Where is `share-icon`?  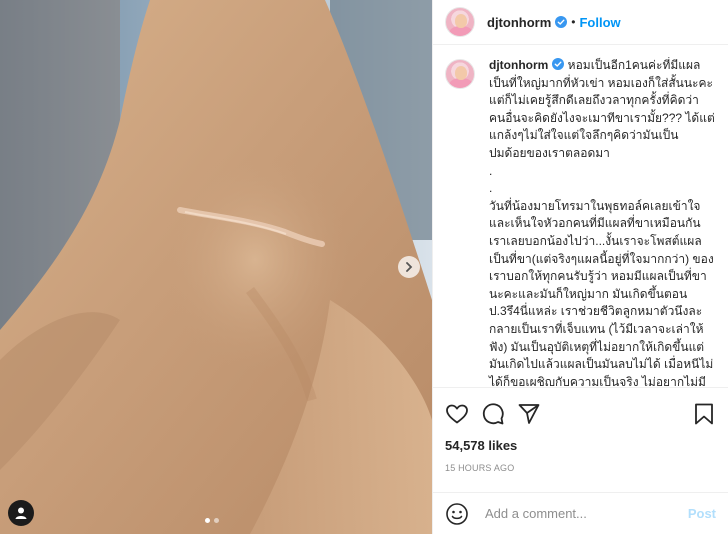
share-icon is located at coordinates (529, 414).